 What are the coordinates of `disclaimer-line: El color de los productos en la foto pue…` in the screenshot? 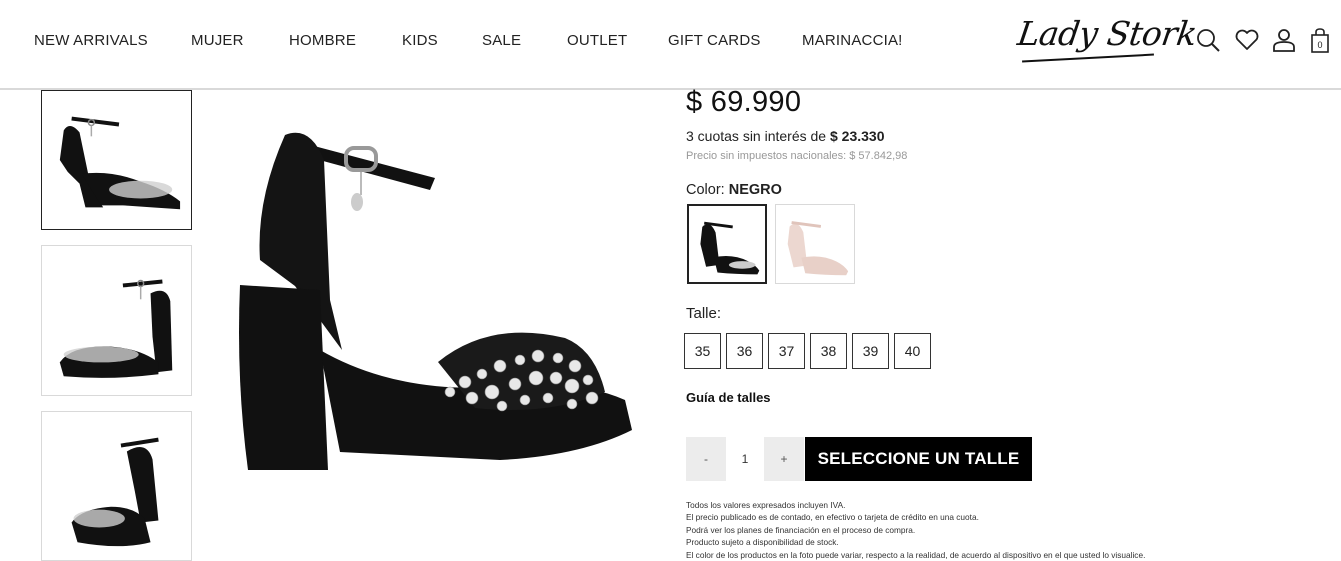 It's located at (916, 554).